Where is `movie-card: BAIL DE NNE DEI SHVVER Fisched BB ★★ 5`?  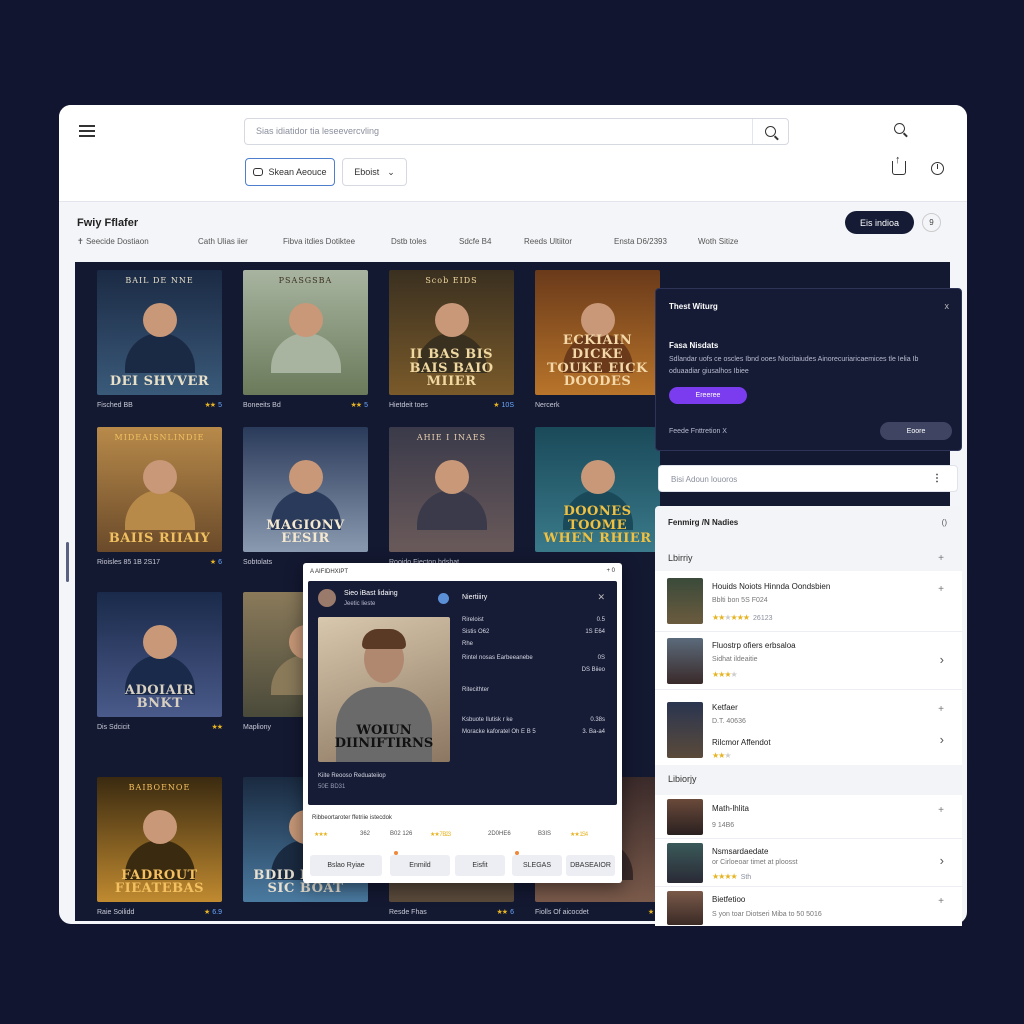
movie-card: BAIL DE NNE DEI SHVVER Fisched BB ★★ 5 is located at coordinates (159, 341).